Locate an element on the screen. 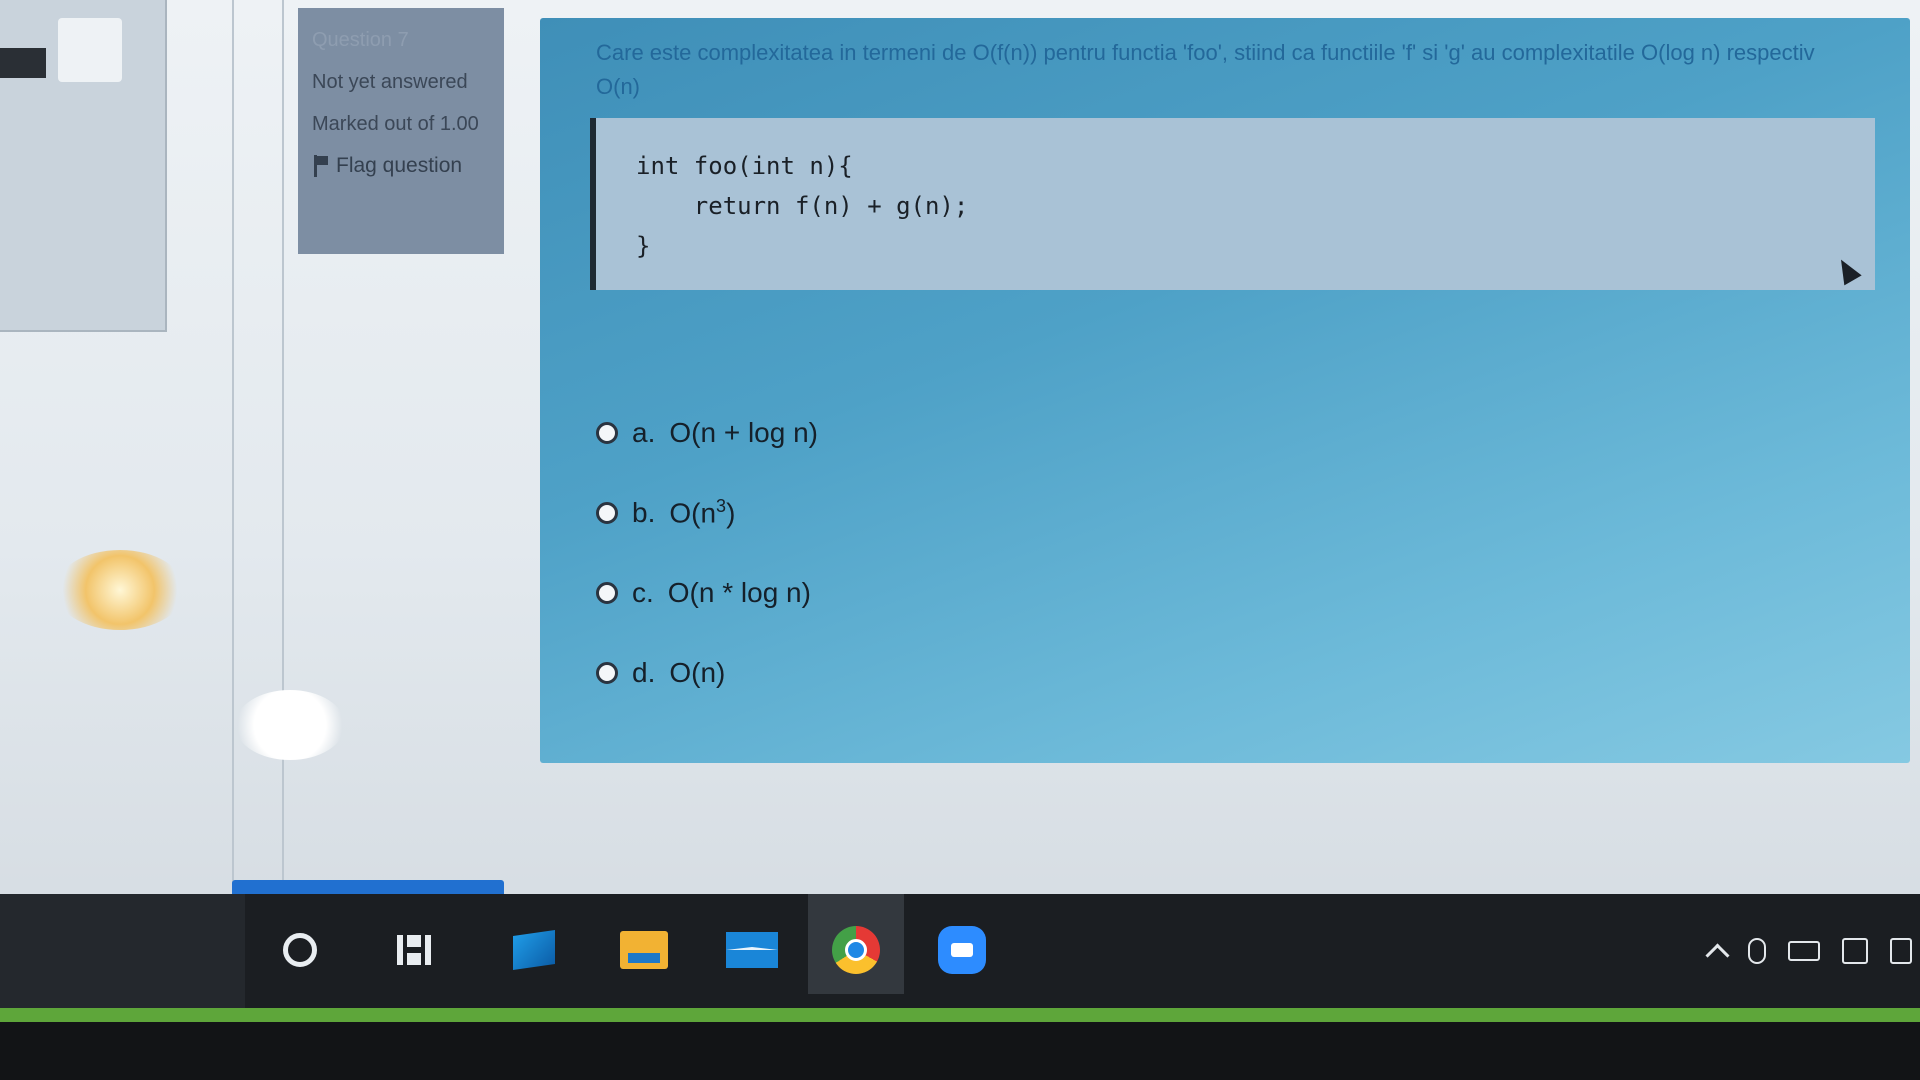 This screenshot has width=1920, height=1080. zoom-icon is located at coordinates (962, 950).